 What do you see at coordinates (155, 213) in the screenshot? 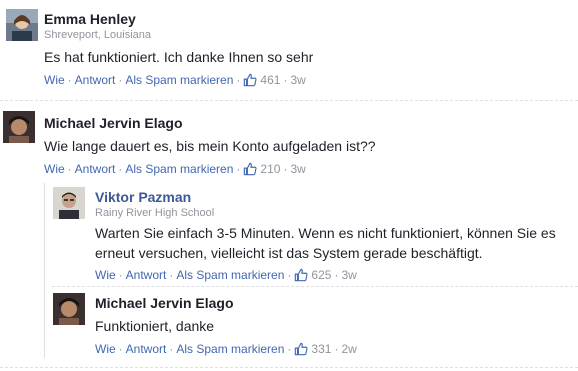
I see `author-school: Rainy River High School` at bounding box center [155, 213].